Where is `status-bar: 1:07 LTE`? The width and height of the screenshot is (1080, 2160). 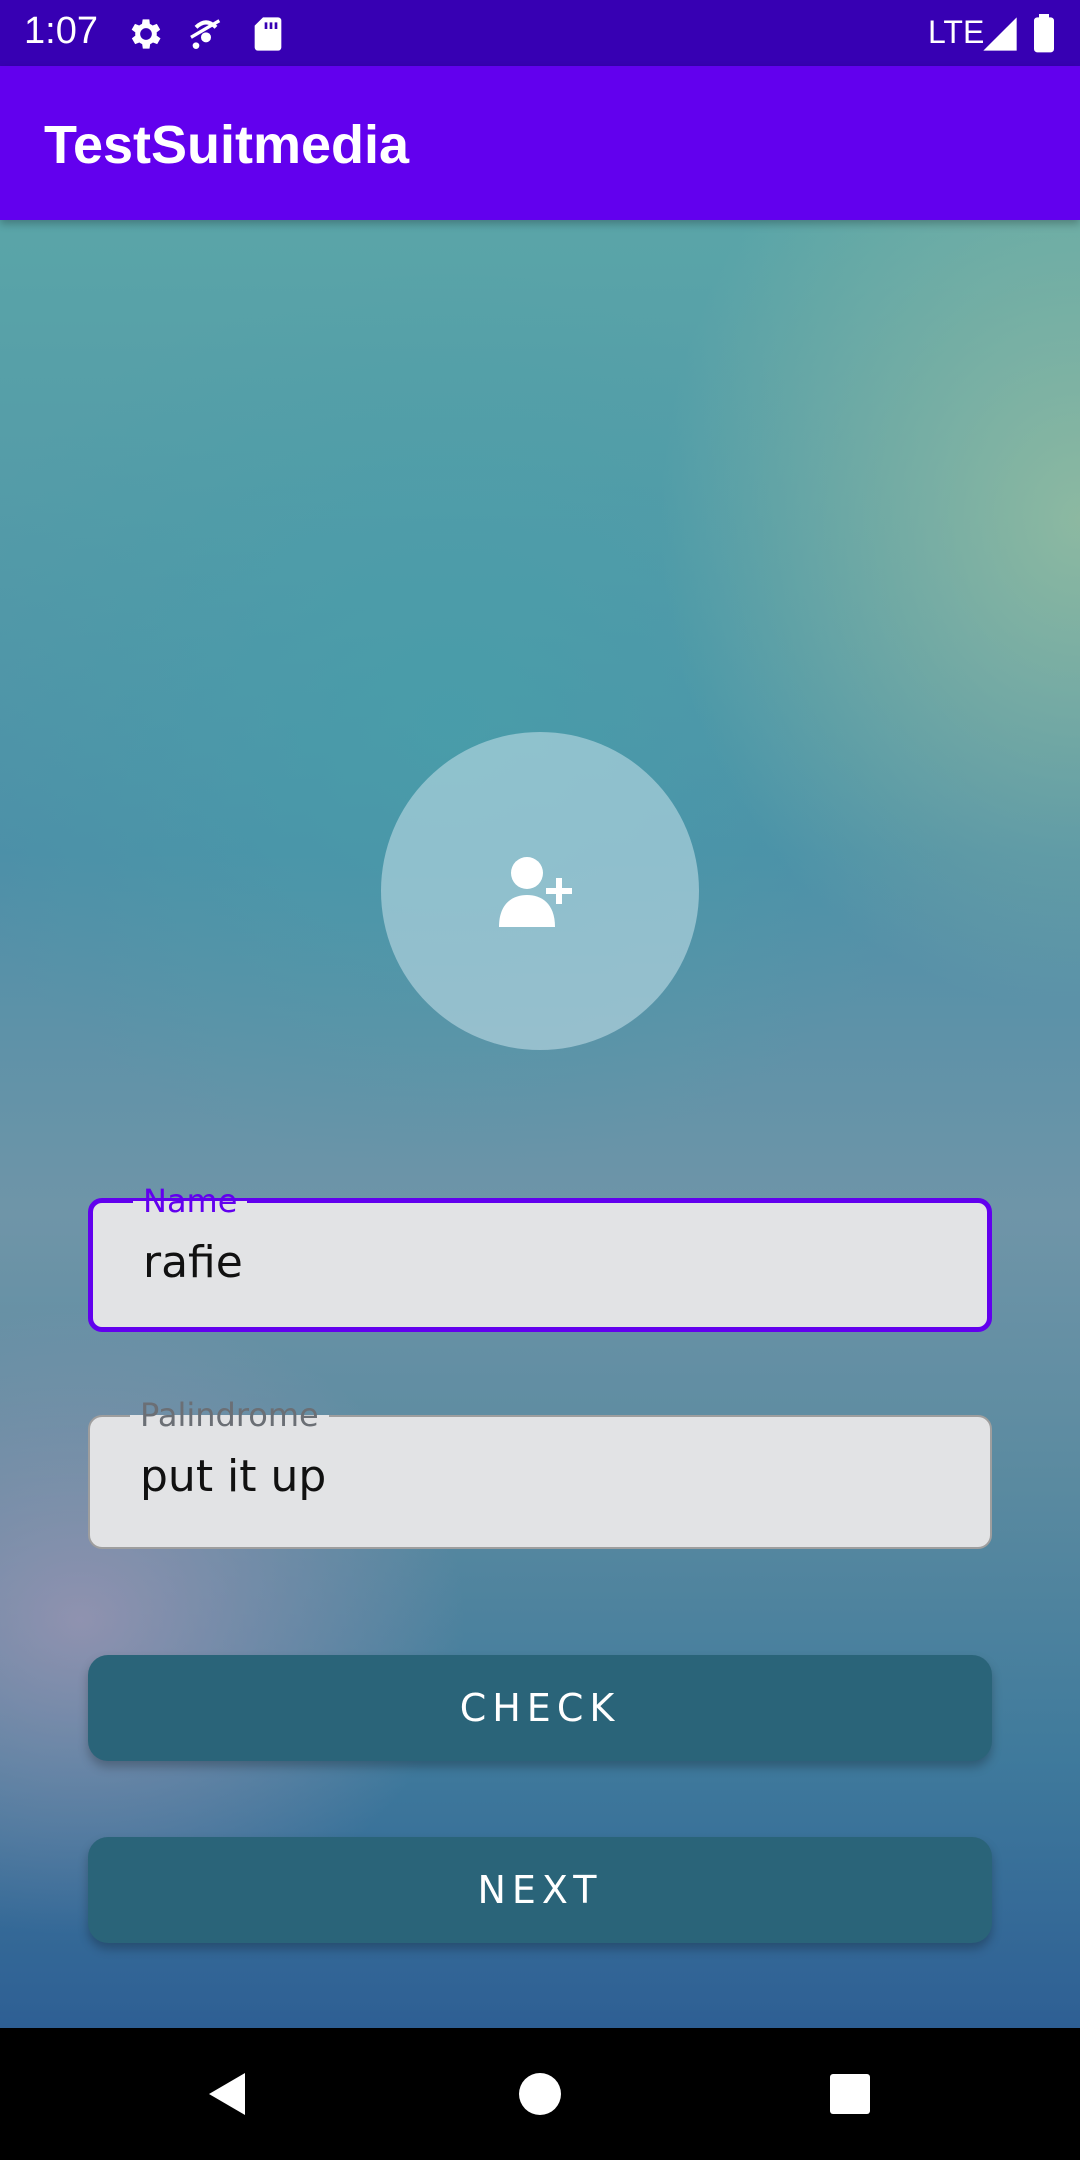
status-bar: 1:07 LTE is located at coordinates (540, 33).